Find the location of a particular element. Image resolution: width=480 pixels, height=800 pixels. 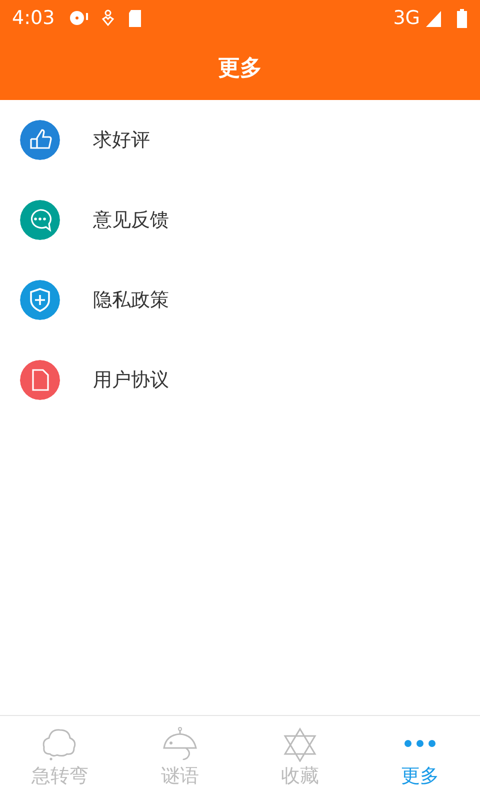

battery-icon is located at coordinates (462, 18).